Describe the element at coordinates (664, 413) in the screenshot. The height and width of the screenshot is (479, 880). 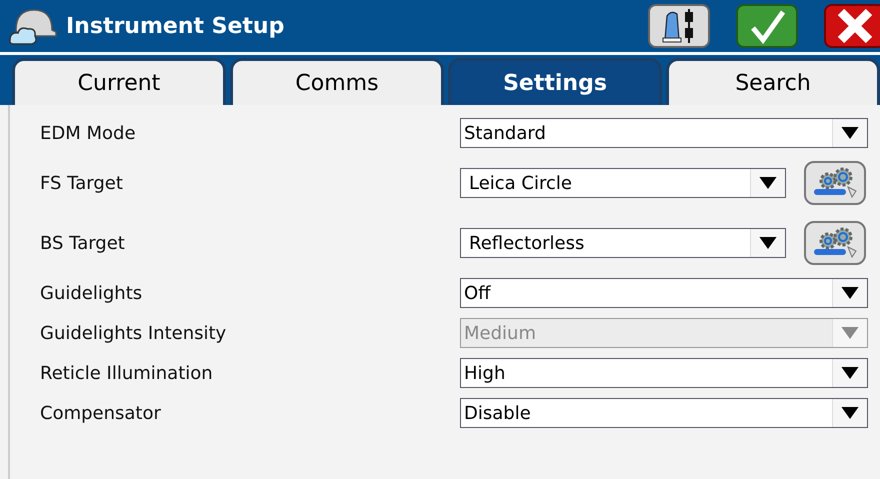
I see `dropdown-field: Disable` at that location.